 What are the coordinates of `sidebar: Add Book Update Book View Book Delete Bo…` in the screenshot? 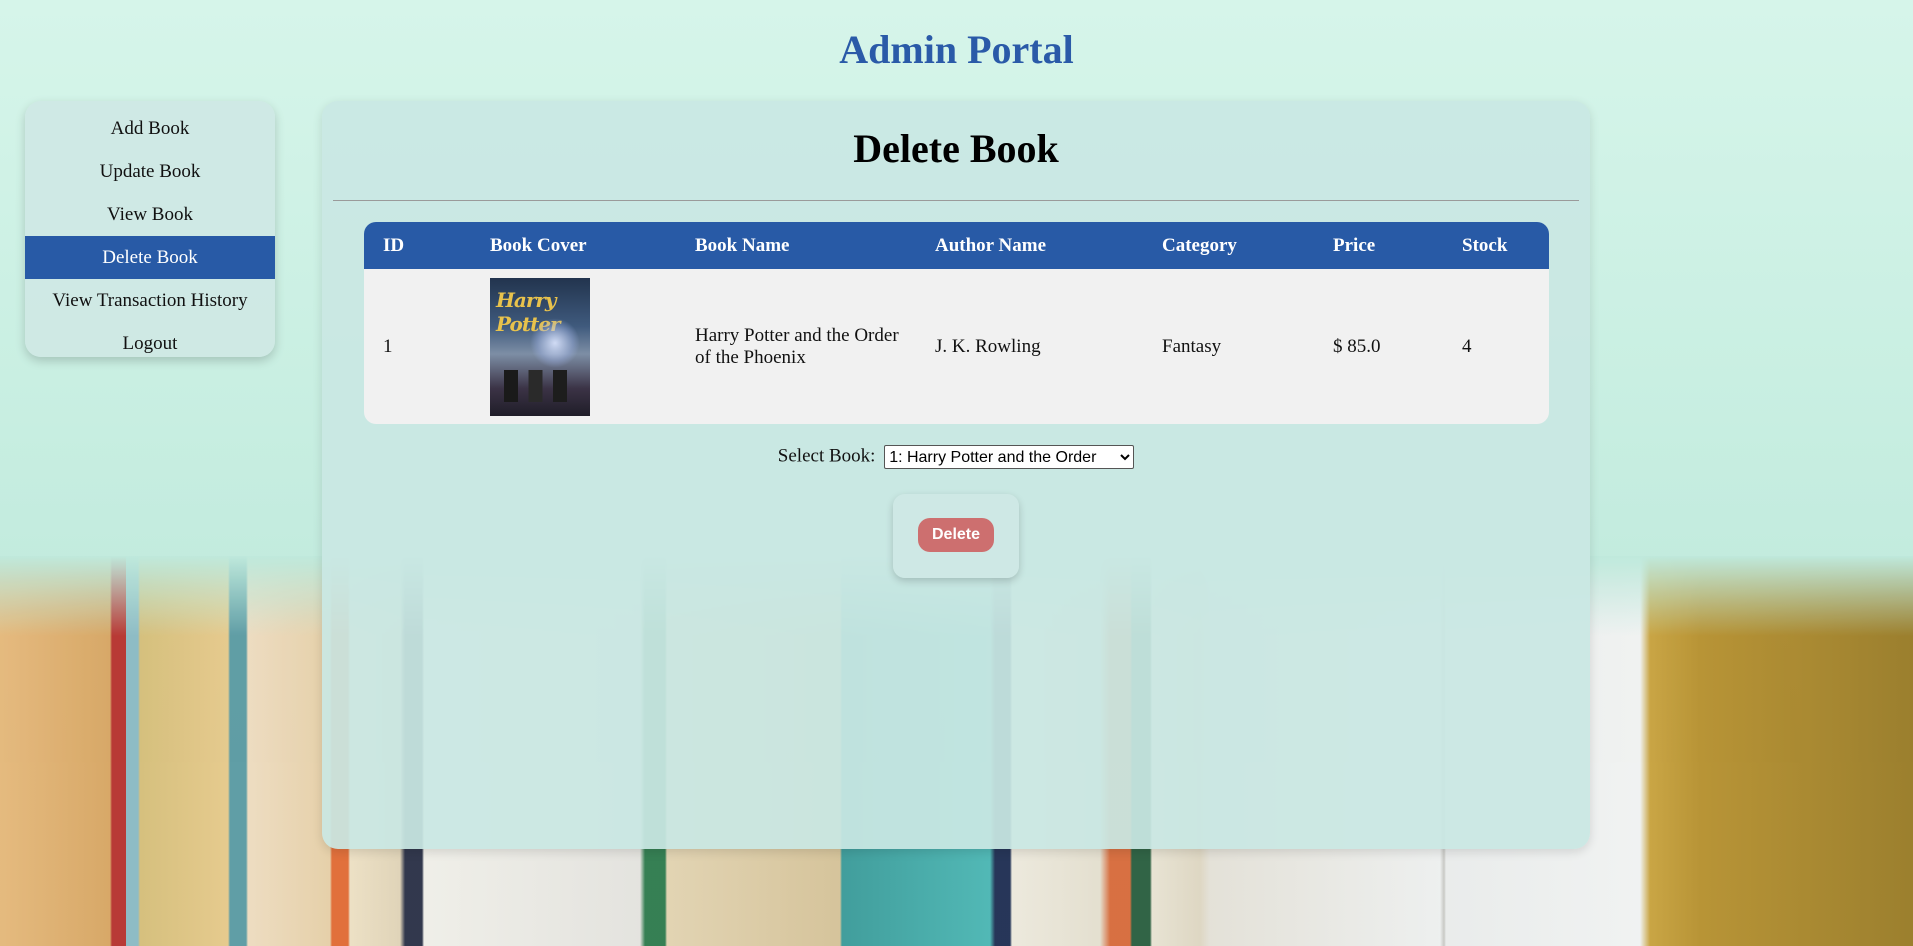 It's located at (150, 229).